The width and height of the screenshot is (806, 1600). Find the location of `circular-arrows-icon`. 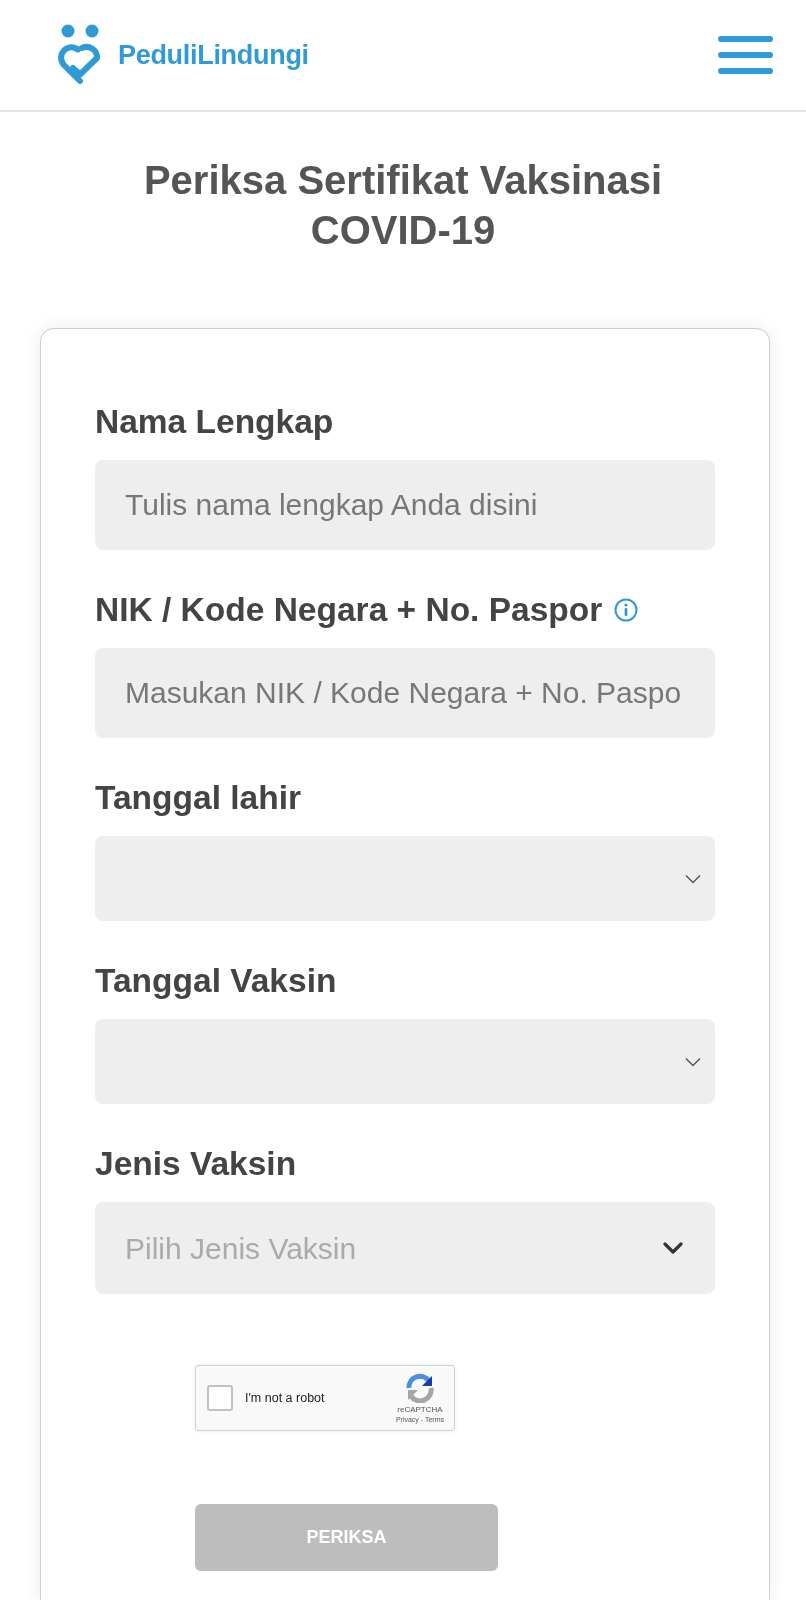

circular-arrows-icon is located at coordinates (419, 1387).